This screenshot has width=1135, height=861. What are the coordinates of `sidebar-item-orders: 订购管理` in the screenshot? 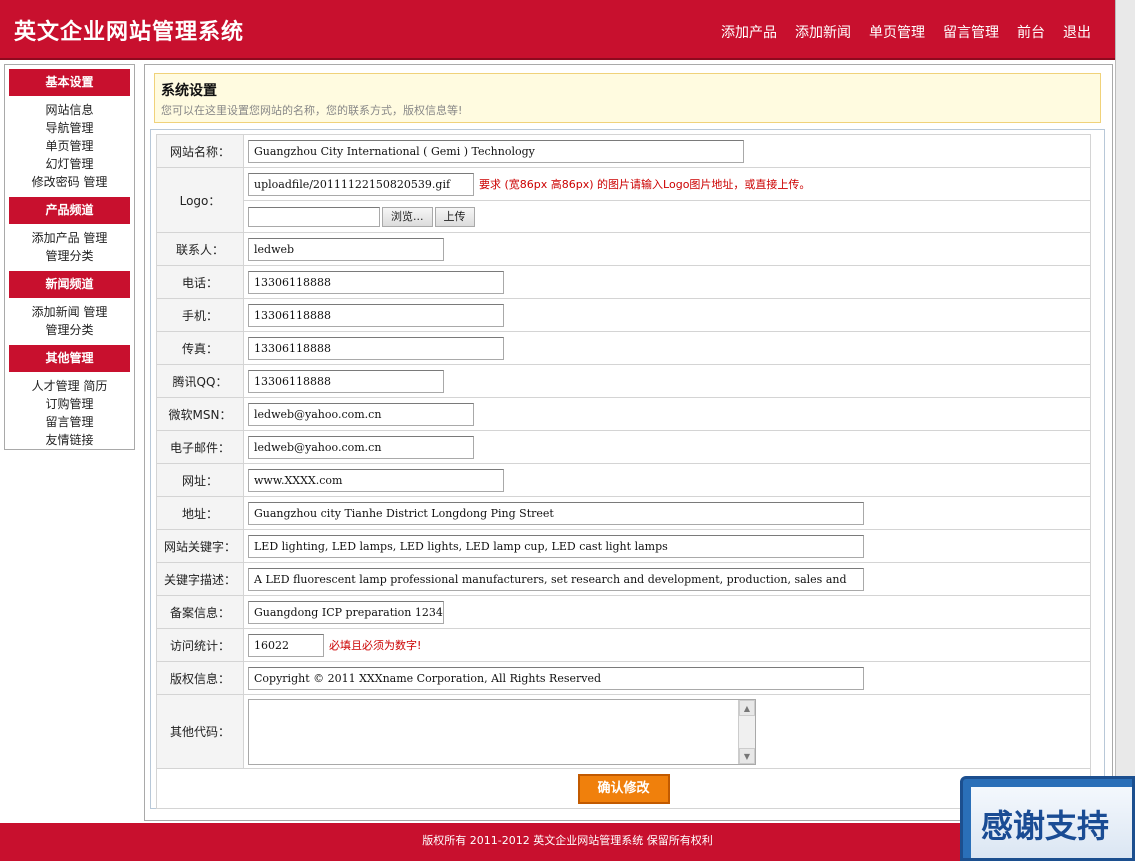 It's located at (69, 404).